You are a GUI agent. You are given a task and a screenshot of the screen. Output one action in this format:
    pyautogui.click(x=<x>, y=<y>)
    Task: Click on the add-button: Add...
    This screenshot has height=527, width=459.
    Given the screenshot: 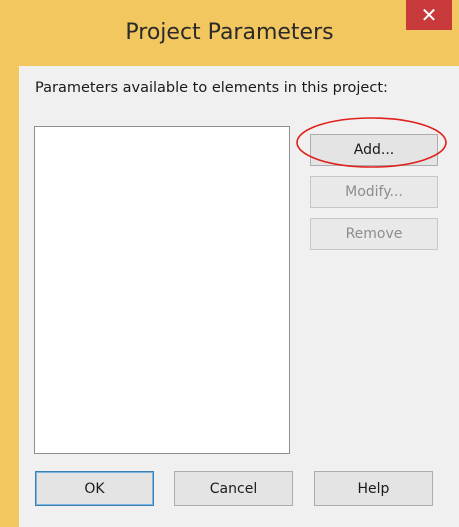 What is the action you would take?
    pyautogui.click(x=374, y=150)
    